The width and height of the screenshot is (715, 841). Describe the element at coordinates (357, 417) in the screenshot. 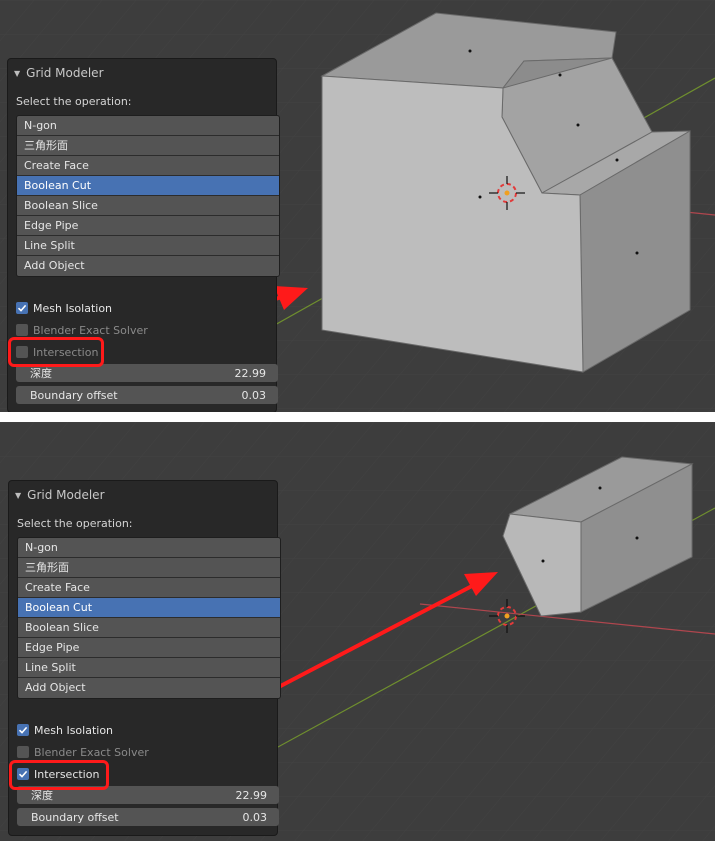

I see `screenshot-divider` at that location.